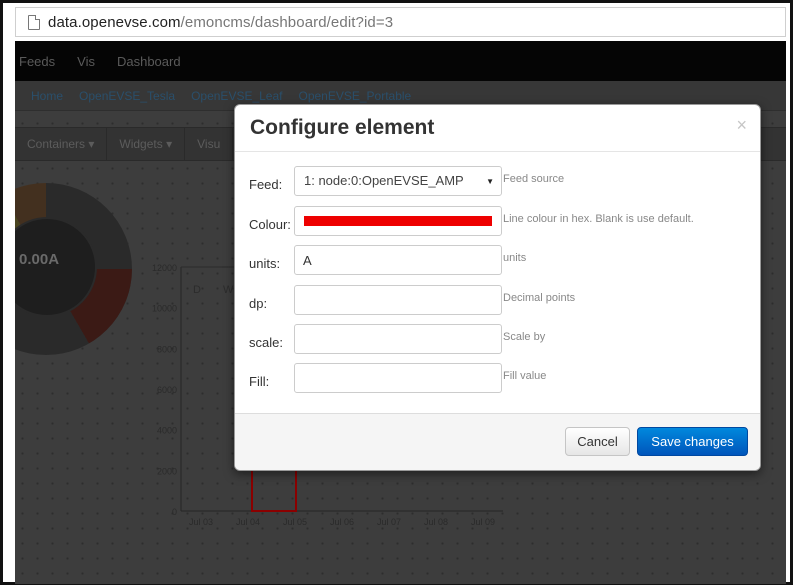 The height and width of the screenshot is (585, 793). I want to click on scale-hint: Scale by, so click(524, 337).